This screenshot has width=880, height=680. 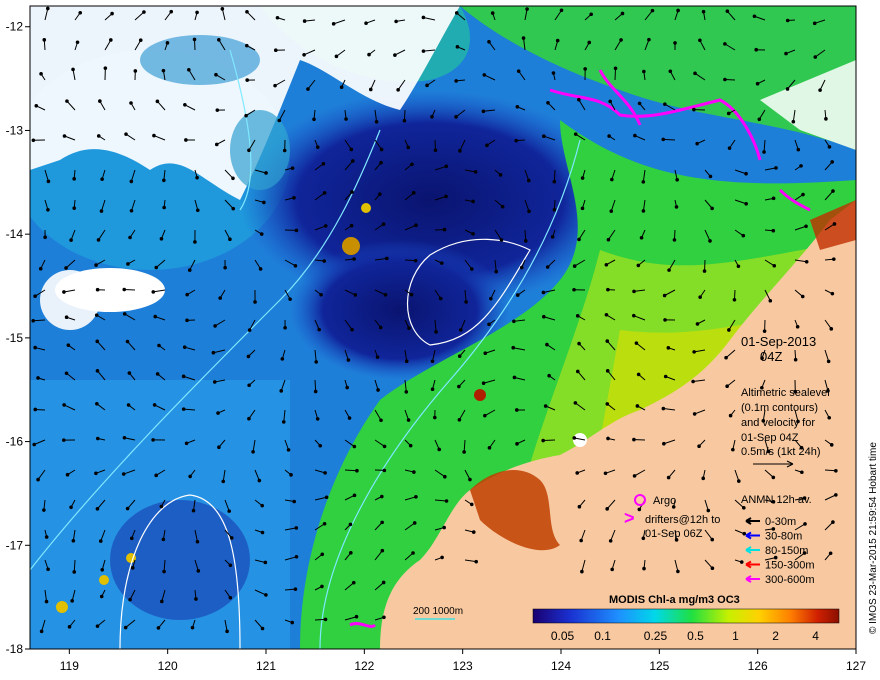 What do you see at coordinates (695, 636) in the screenshot?
I see `colorbar-tick-label: 0.5` at bounding box center [695, 636].